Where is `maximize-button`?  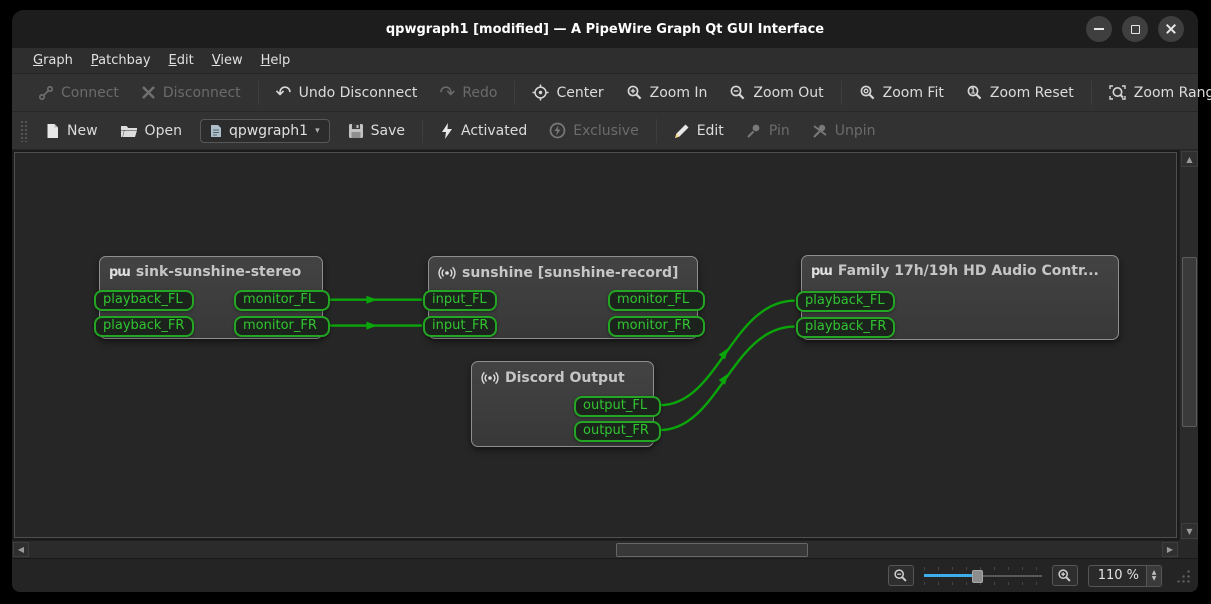 maximize-button is located at coordinates (1135, 29).